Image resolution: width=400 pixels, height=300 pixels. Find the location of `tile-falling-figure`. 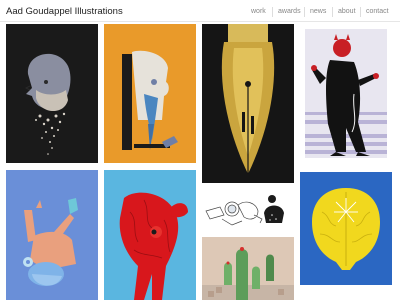

tile-falling-figure is located at coordinates (52, 235).